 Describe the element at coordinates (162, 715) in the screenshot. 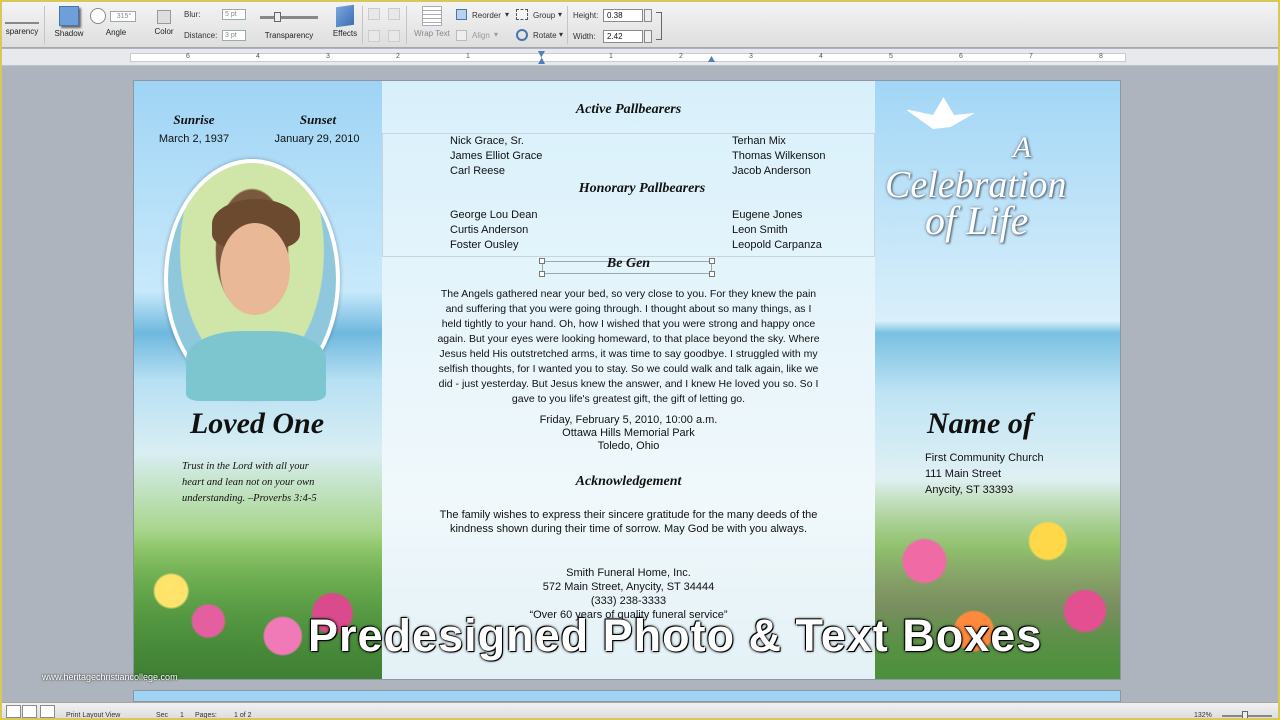

I see `section-label: Sec` at that location.